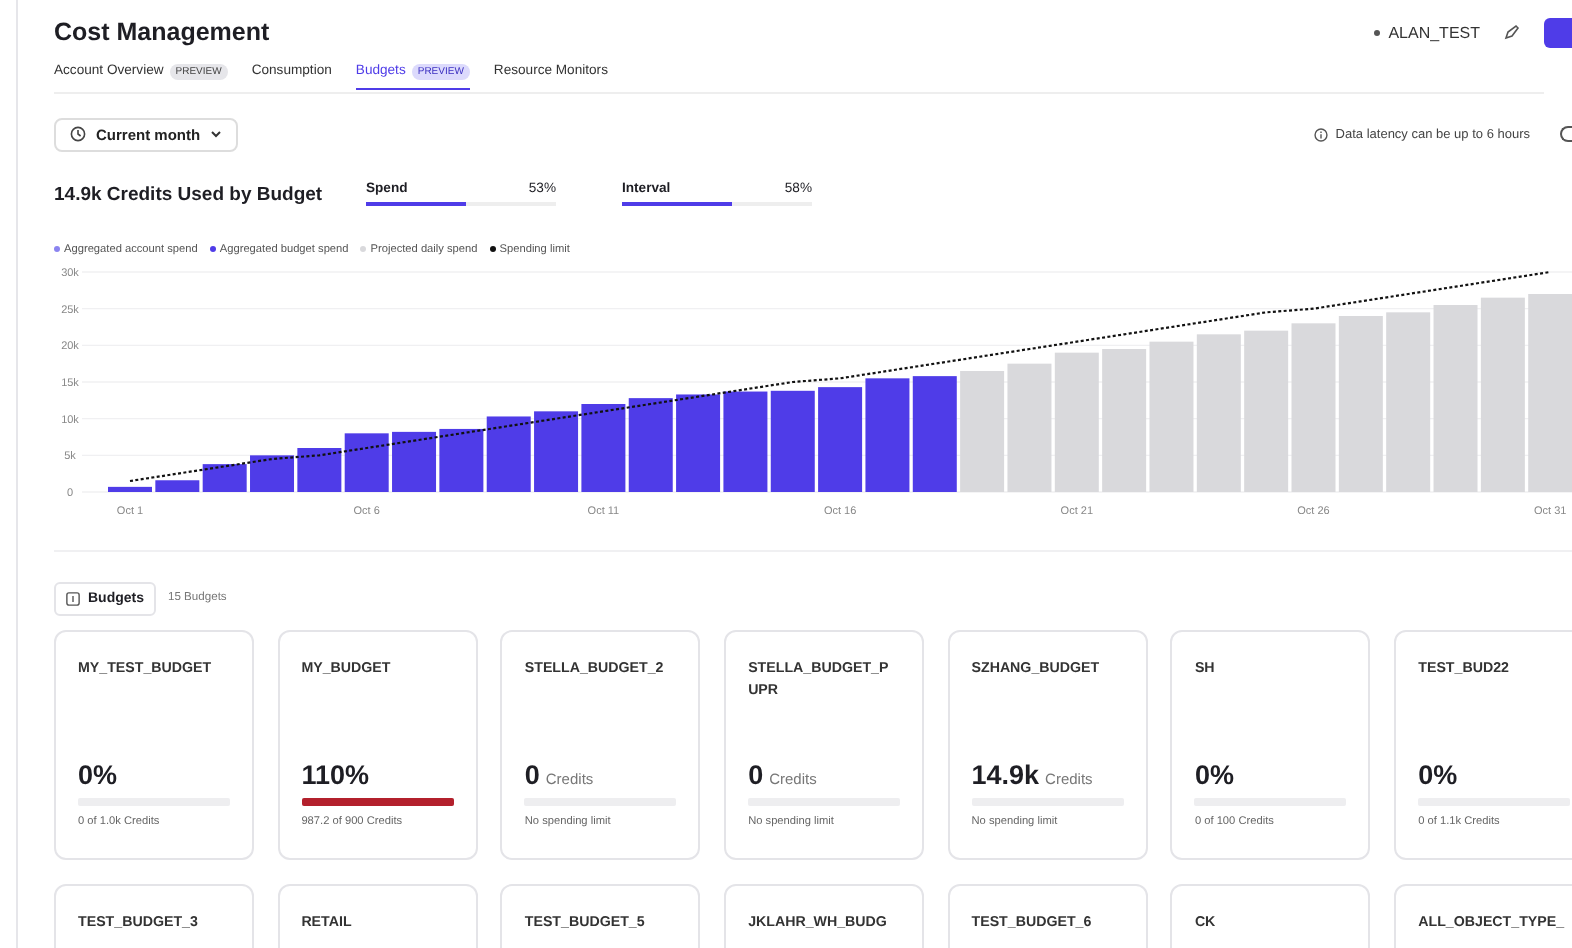  What do you see at coordinates (163, 32) in the screenshot?
I see `page-title: Cost Management` at bounding box center [163, 32].